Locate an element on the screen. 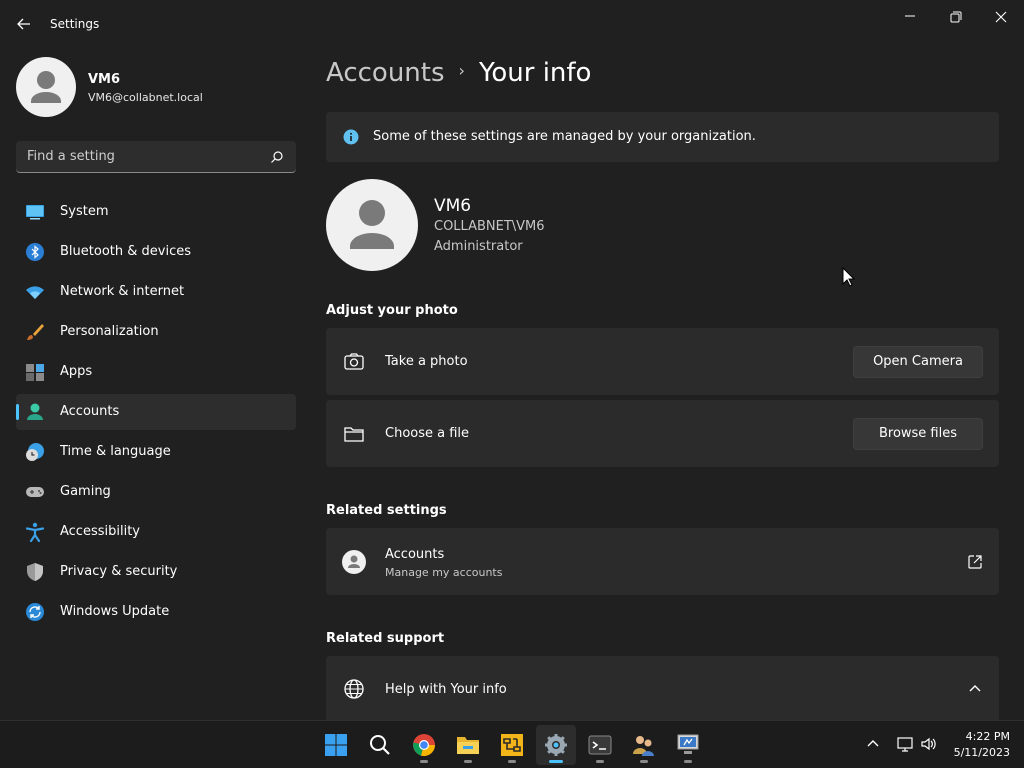 This screenshot has width=1024, height=768. update-icon is located at coordinates (35, 612).